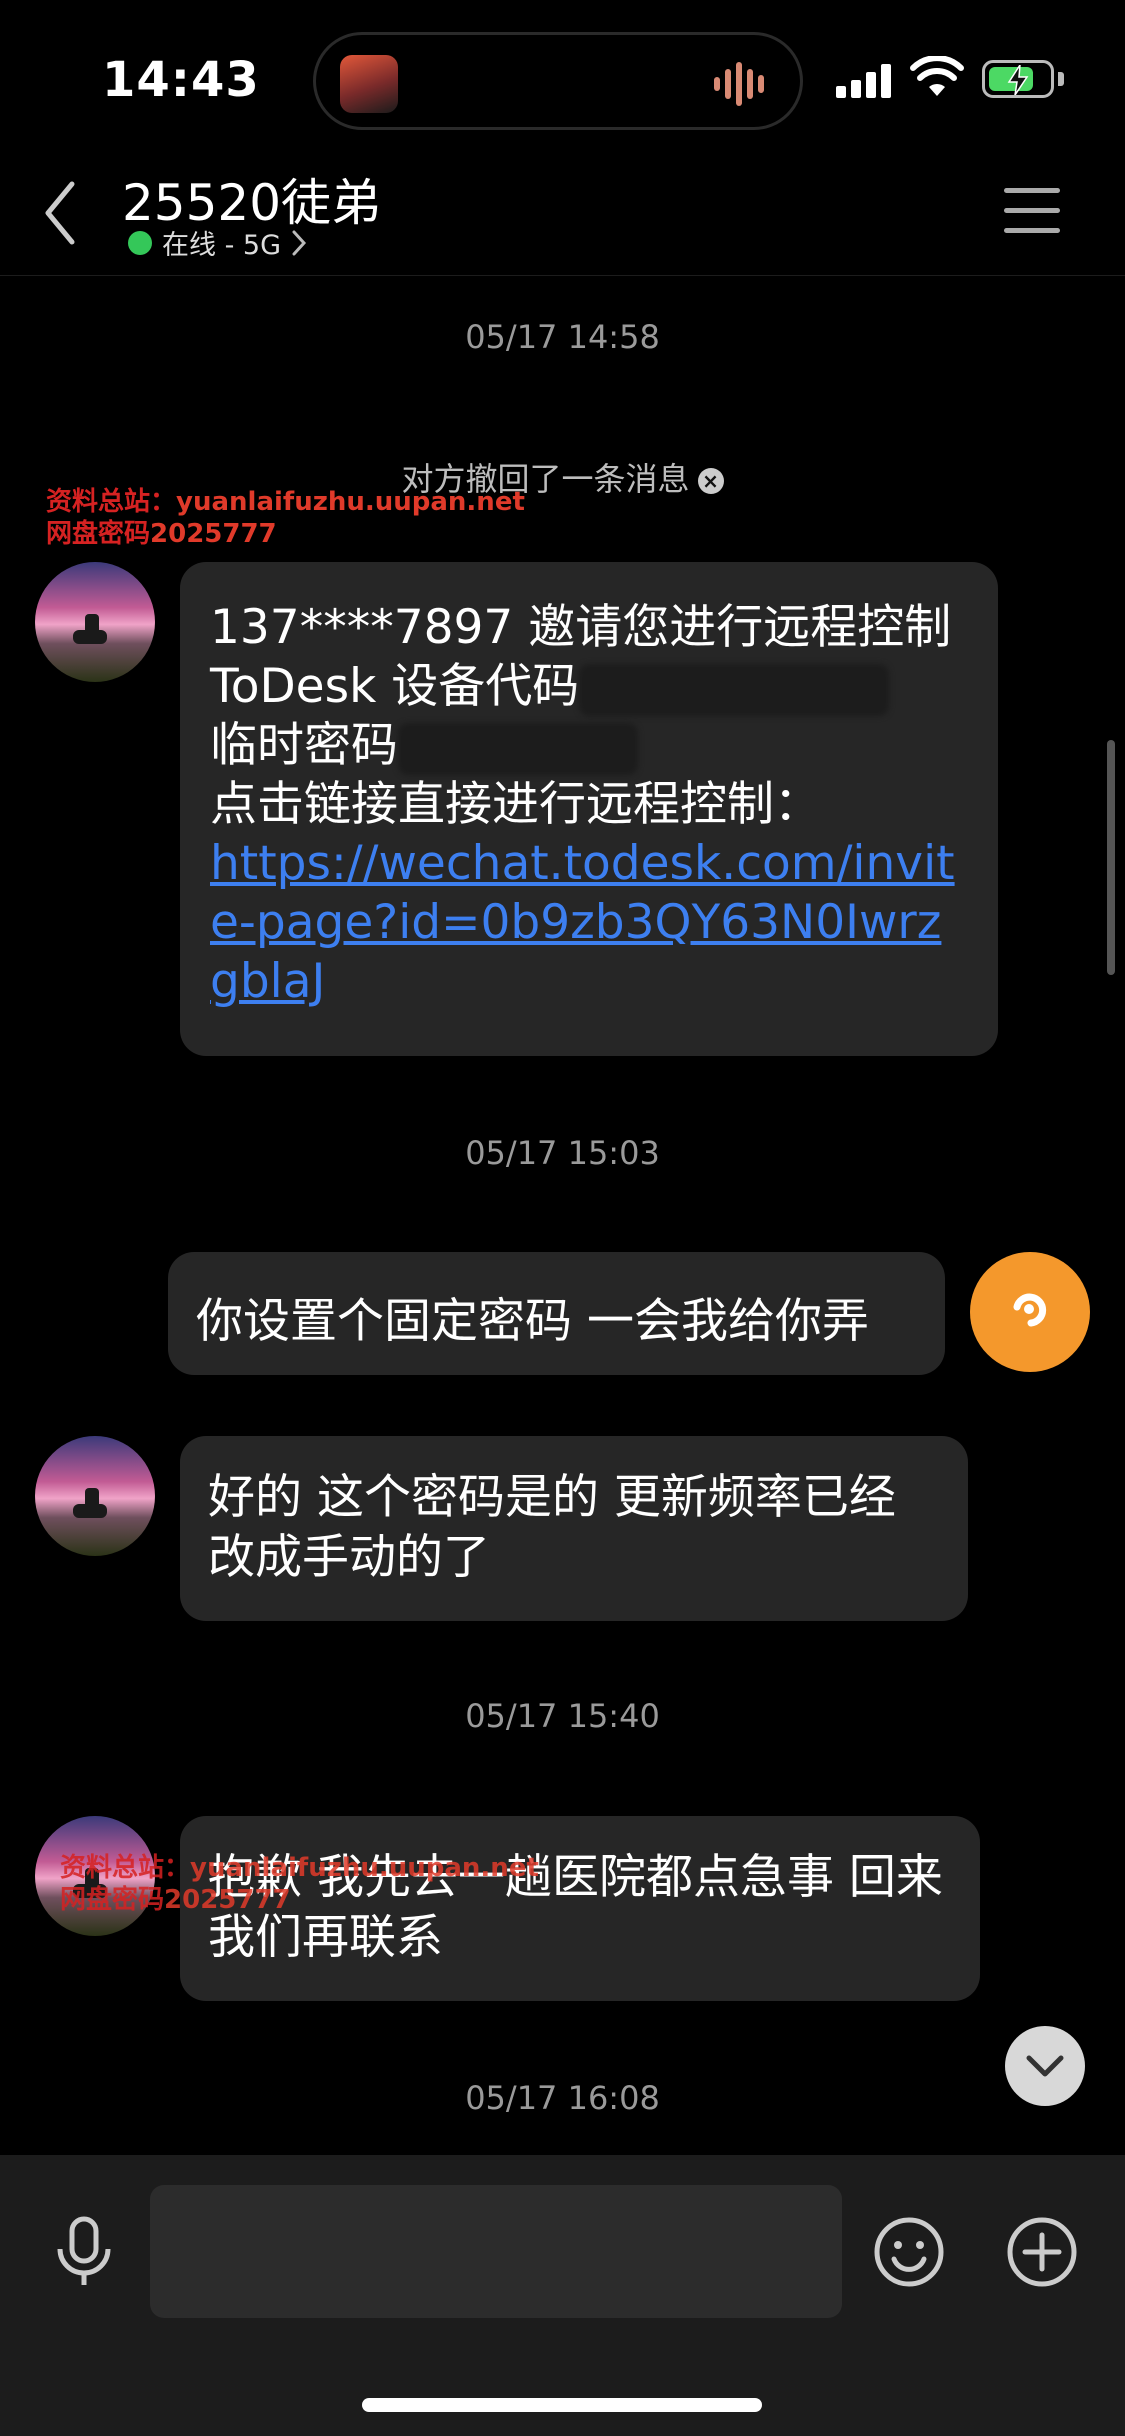 The width and height of the screenshot is (1125, 2436). I want to click on back-chevron-icon, so click(60, 213).